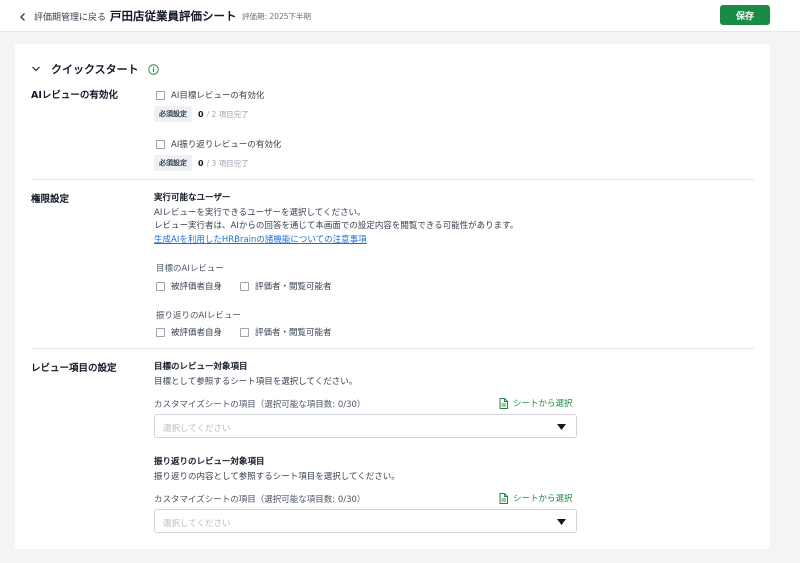  What do you see at coordinates (197, 287) in the screenshot?
I see `goal-self-label: 被評価者自身` at bounding box center [197, 287].